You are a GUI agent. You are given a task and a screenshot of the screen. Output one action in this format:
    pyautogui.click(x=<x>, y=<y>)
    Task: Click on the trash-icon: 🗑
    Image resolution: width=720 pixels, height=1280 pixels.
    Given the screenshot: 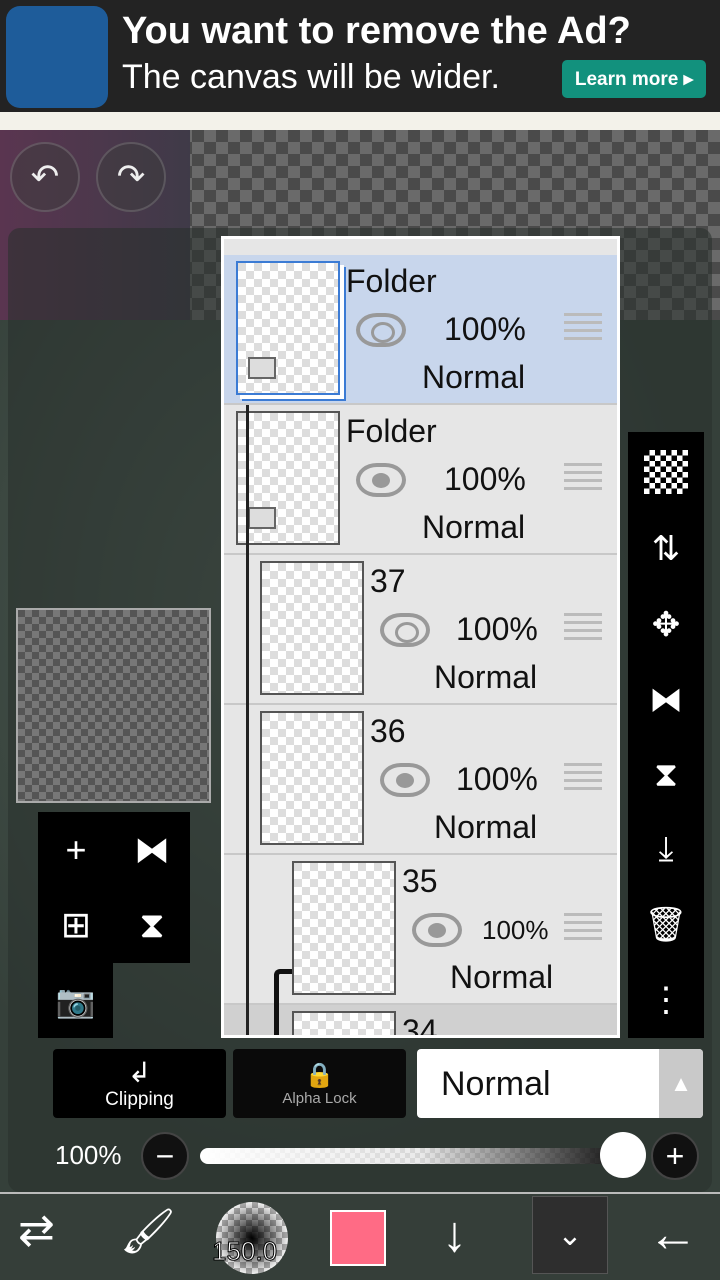 What is the action you would take?
    pyautogui.click(x=665, y=925)
    